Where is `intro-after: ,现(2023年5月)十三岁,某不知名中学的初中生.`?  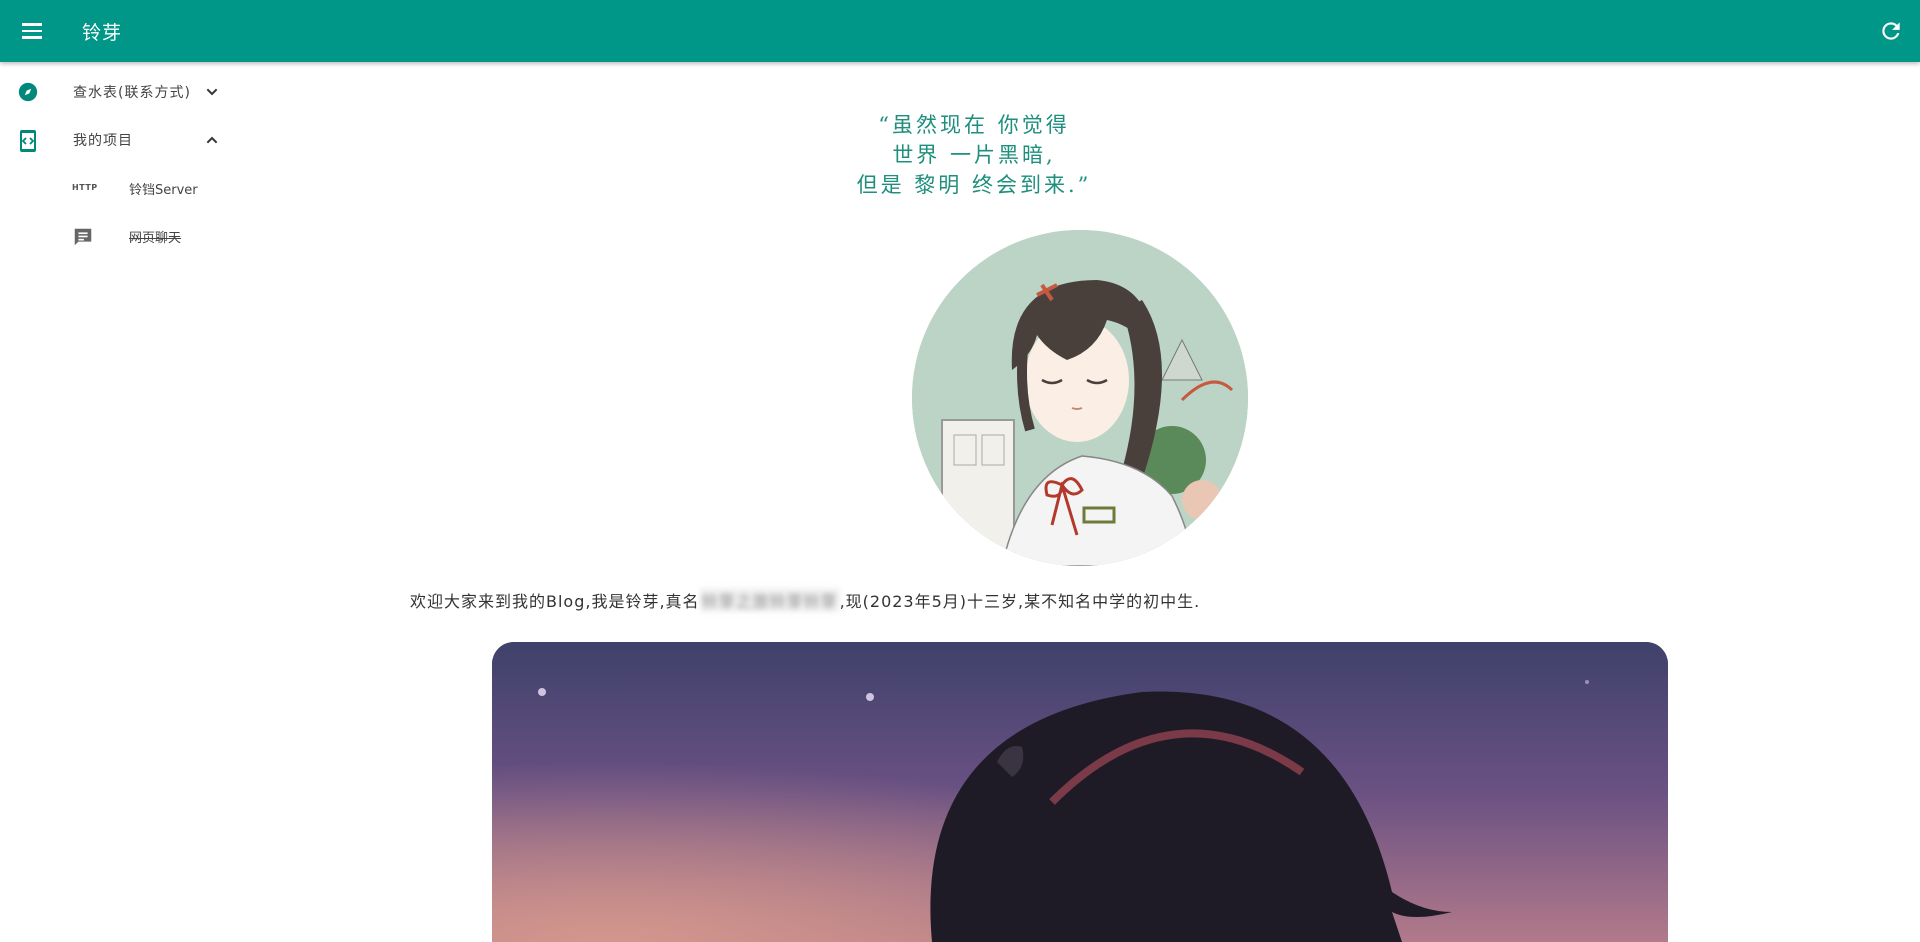
intro-after: ,现(2023年5月)十三岁,某不知名中学的初中生. is located at coordinates (1020, 601).